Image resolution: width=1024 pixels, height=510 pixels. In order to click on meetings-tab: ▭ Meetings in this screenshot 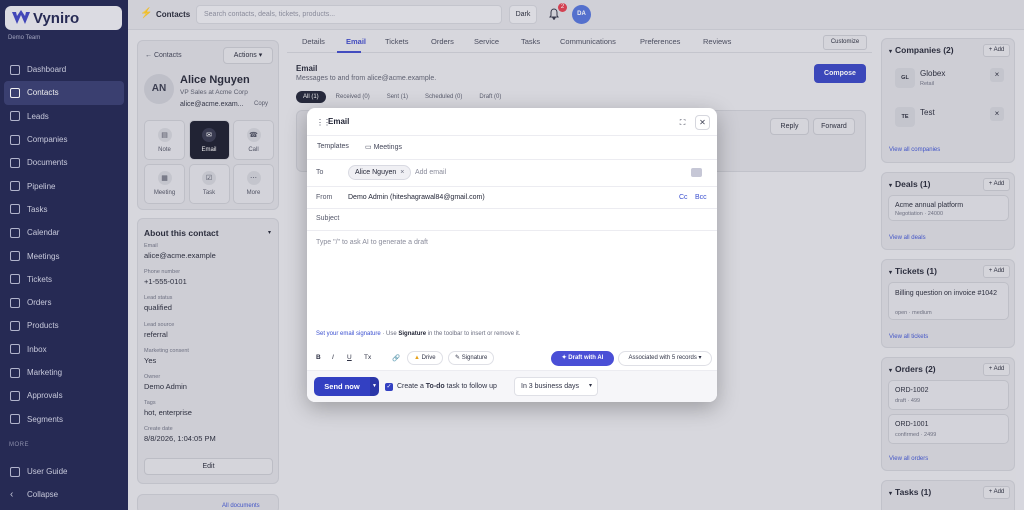, I will do `click(383, 147)`.